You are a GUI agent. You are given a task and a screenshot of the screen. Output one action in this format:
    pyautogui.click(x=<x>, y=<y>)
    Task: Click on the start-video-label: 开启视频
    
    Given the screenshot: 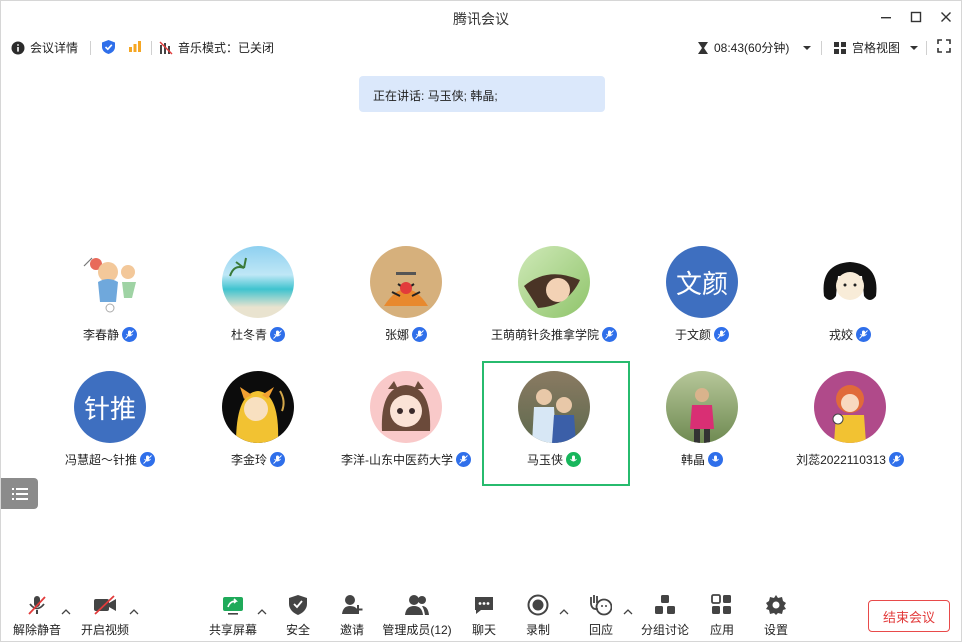 What is the action you would take?
    pyautogui.click(x=104, y=630)
    